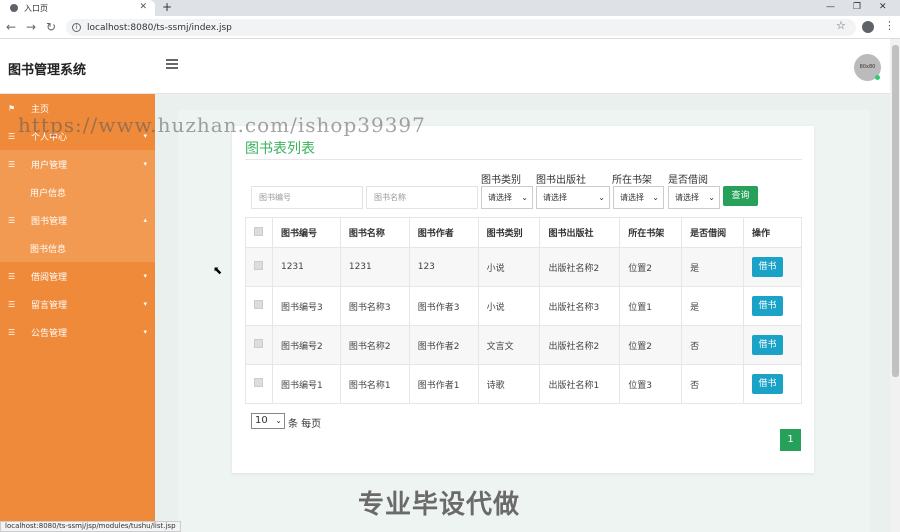 The height and width of the screenshot is (532, 900). What do you see at coordinates (501, 180) in the screenshot?
I see `category-filter-label: 图书类别` at bounding box center [501, 180].